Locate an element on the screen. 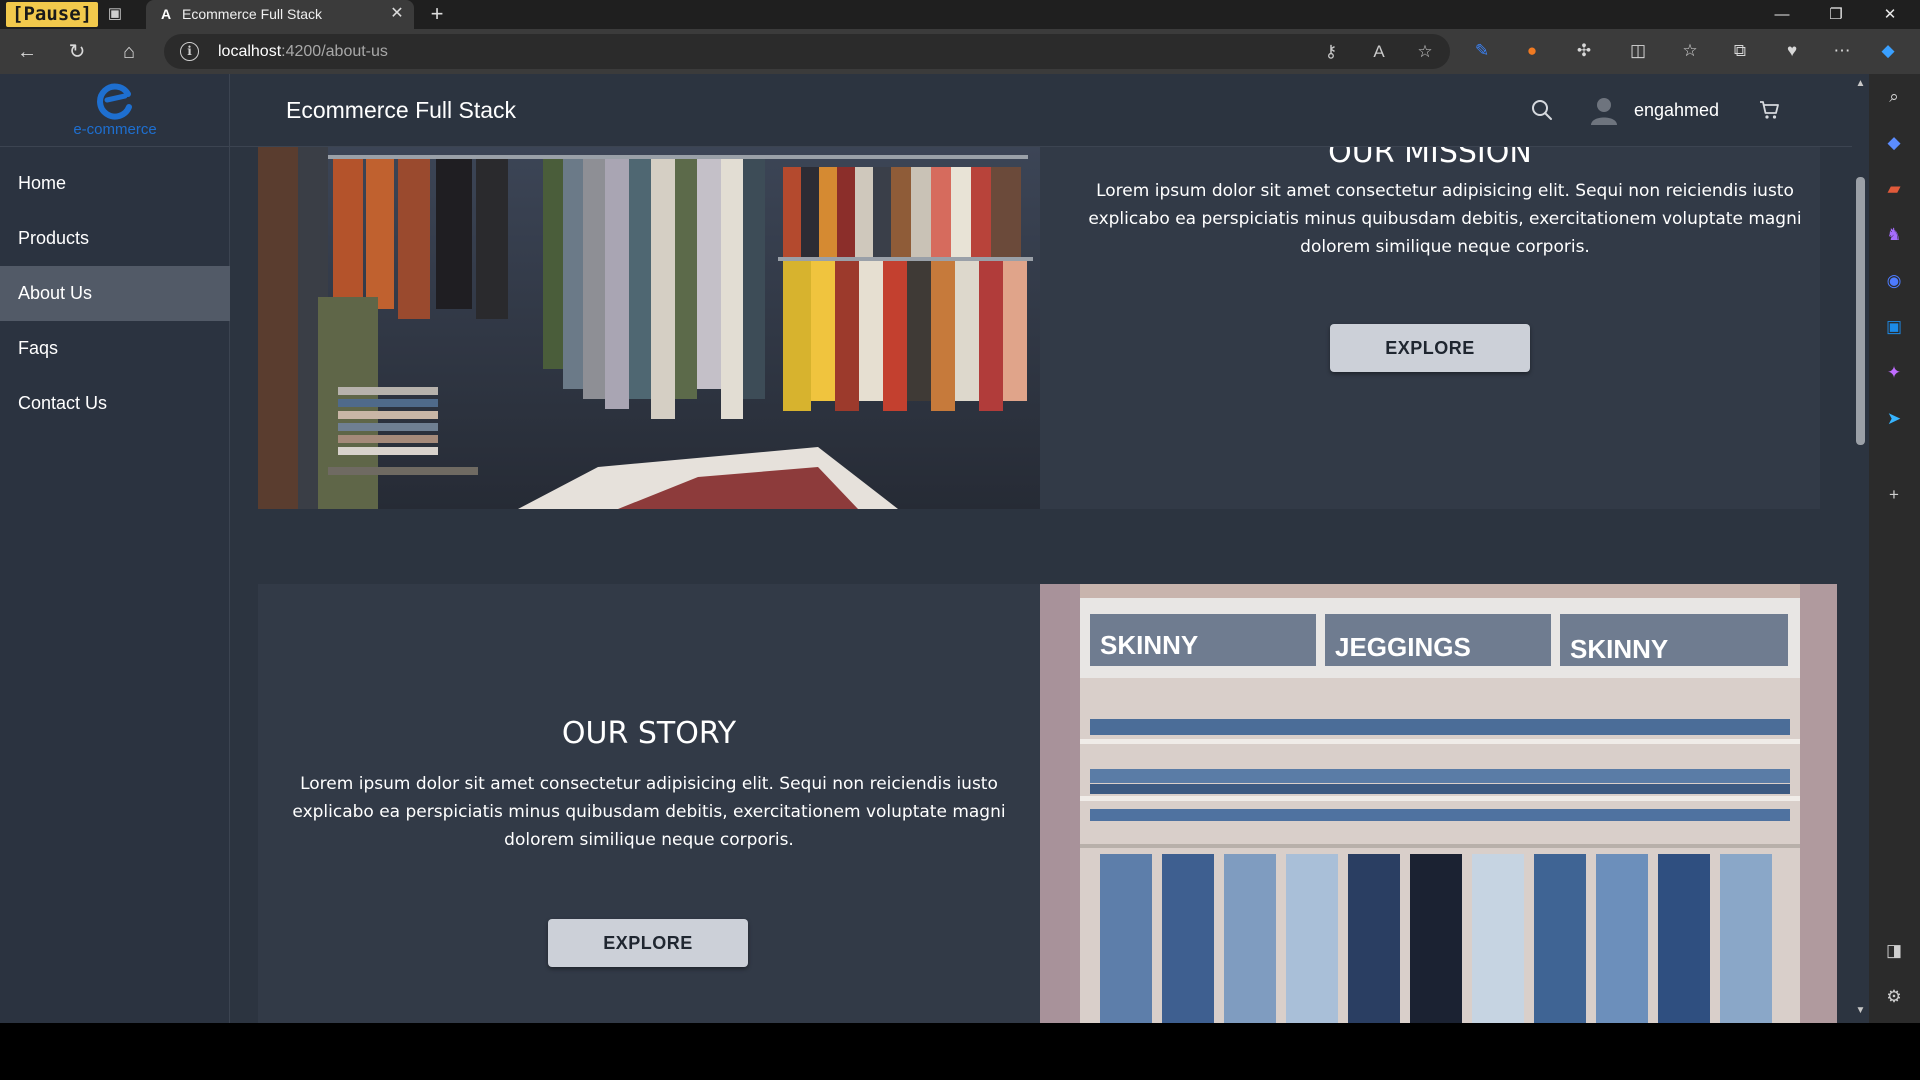 This screenshot has width=1920, height=1080. scroll-down-arrow-icon: ▼ is located at coordinates (1860, 1011).